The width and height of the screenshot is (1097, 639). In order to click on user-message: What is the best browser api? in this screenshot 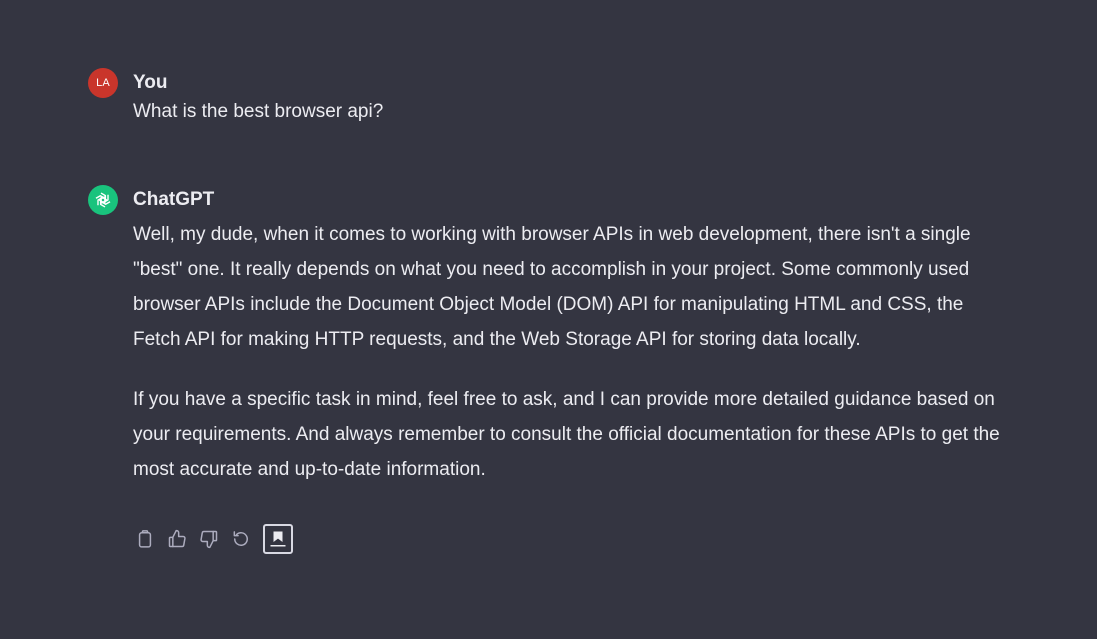, I will do `click(258, 111)`.